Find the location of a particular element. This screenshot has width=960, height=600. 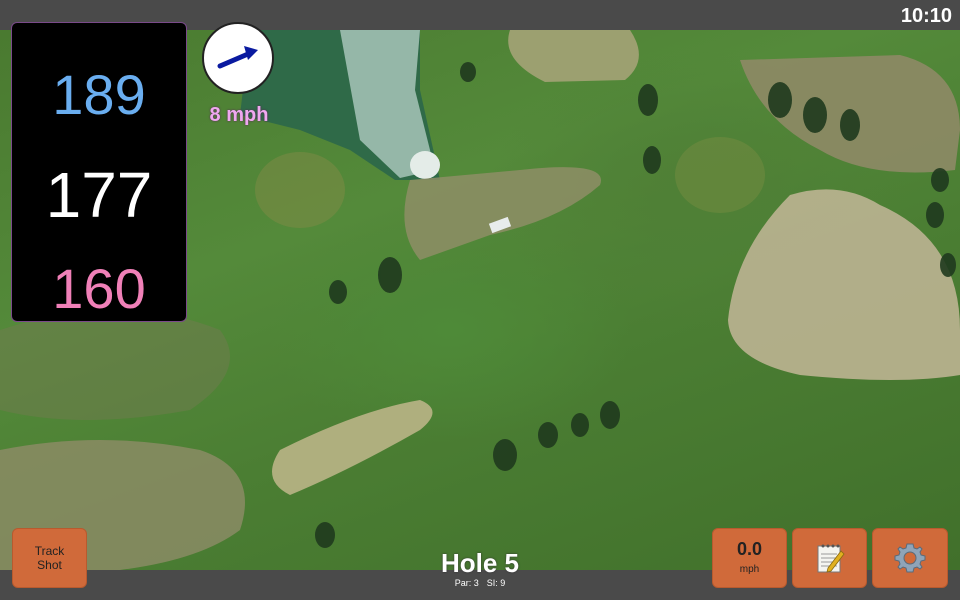

bunker-left is located at coordinates (352, 447).